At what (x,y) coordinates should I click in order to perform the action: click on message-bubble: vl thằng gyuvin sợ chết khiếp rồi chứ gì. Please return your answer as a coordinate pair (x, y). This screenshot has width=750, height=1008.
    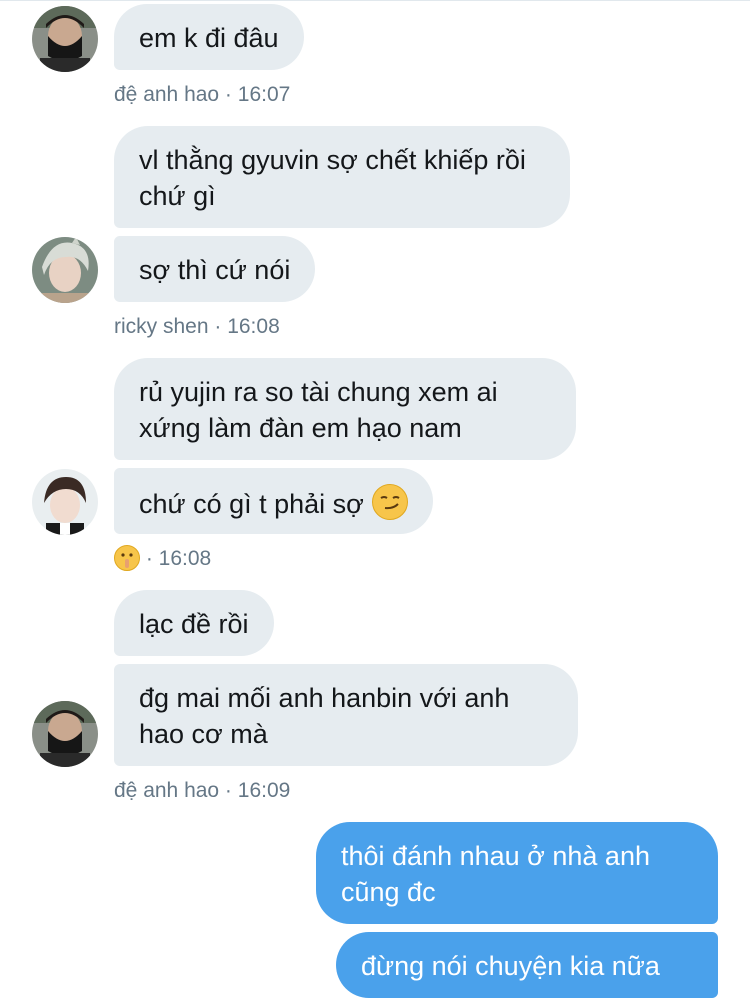
    Looking at the image, I should click on (342, 177).